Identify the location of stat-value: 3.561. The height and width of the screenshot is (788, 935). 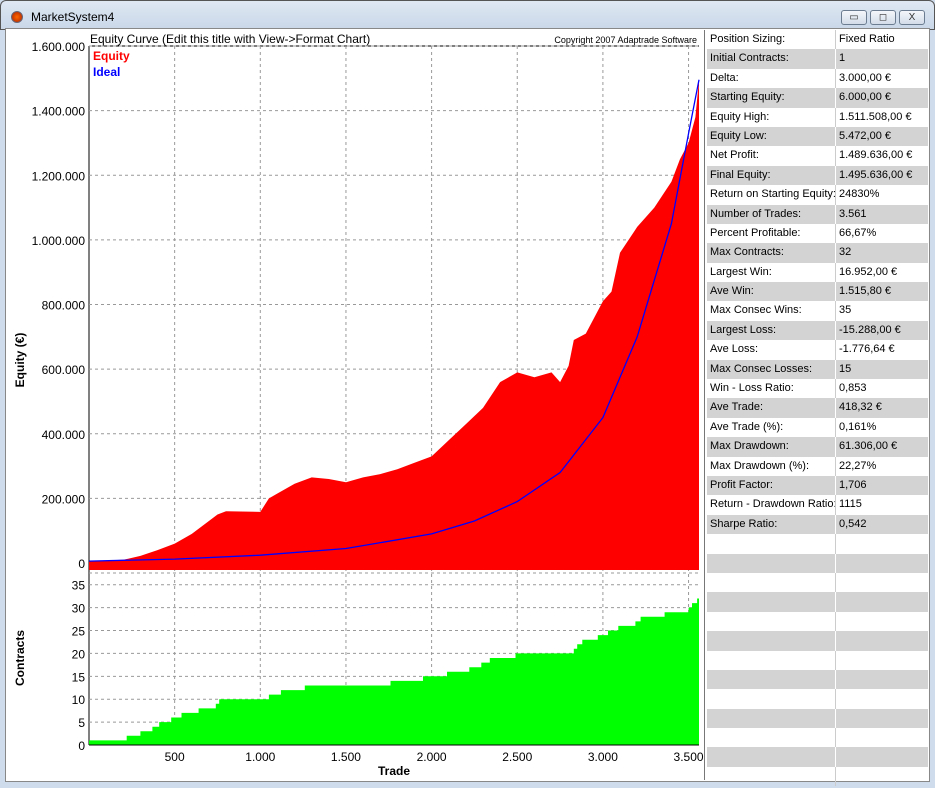
(853, 213).